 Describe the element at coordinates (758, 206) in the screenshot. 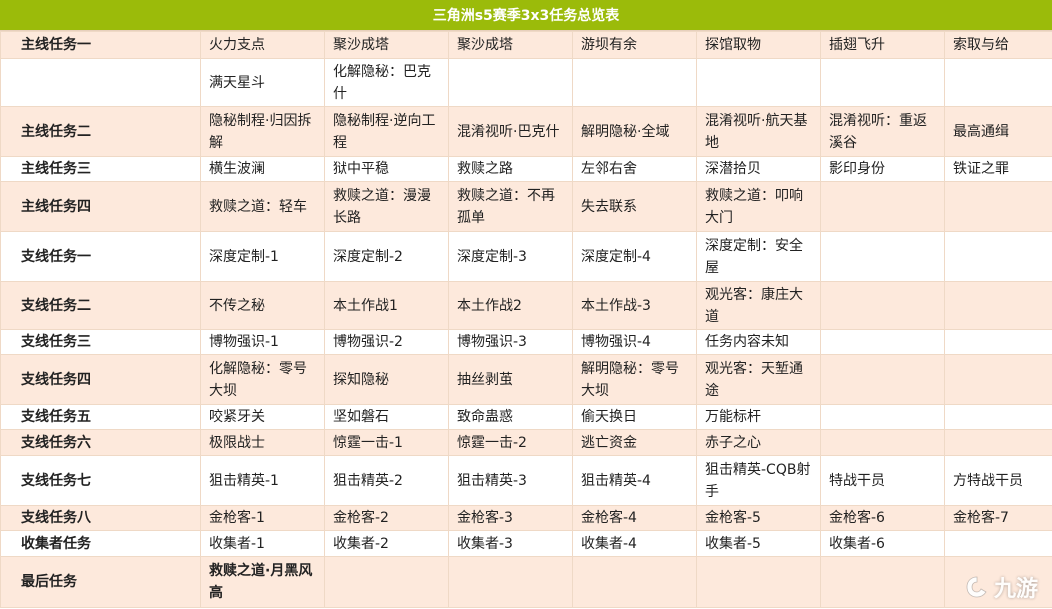

I see `task-link: 救赎之道：叩响大门` at that location.